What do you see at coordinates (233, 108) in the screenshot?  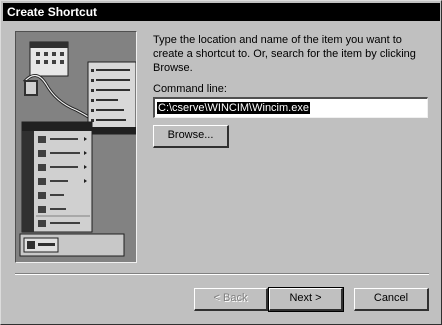 I see `command-line-value: C:\cserve\WINCIM\Wincim.exe` at bounding box center [233, 108].